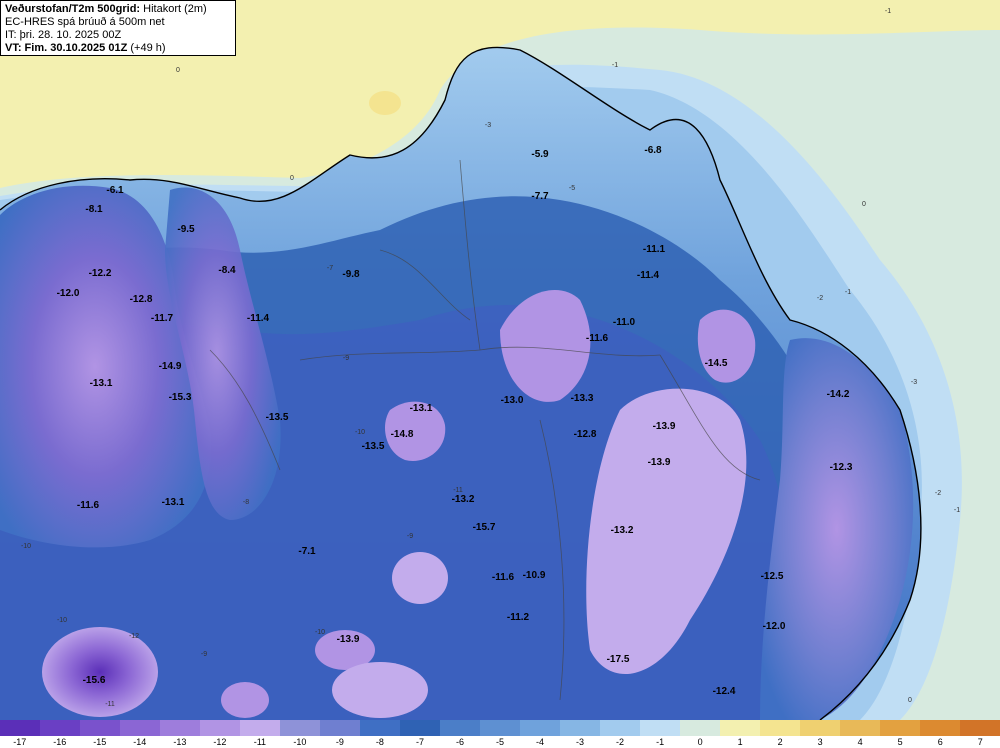  What do you see at coordinates (534, 575) in the screenshot?
I see `temperature-value-label: -10.9` at bounding box center [534, 575].